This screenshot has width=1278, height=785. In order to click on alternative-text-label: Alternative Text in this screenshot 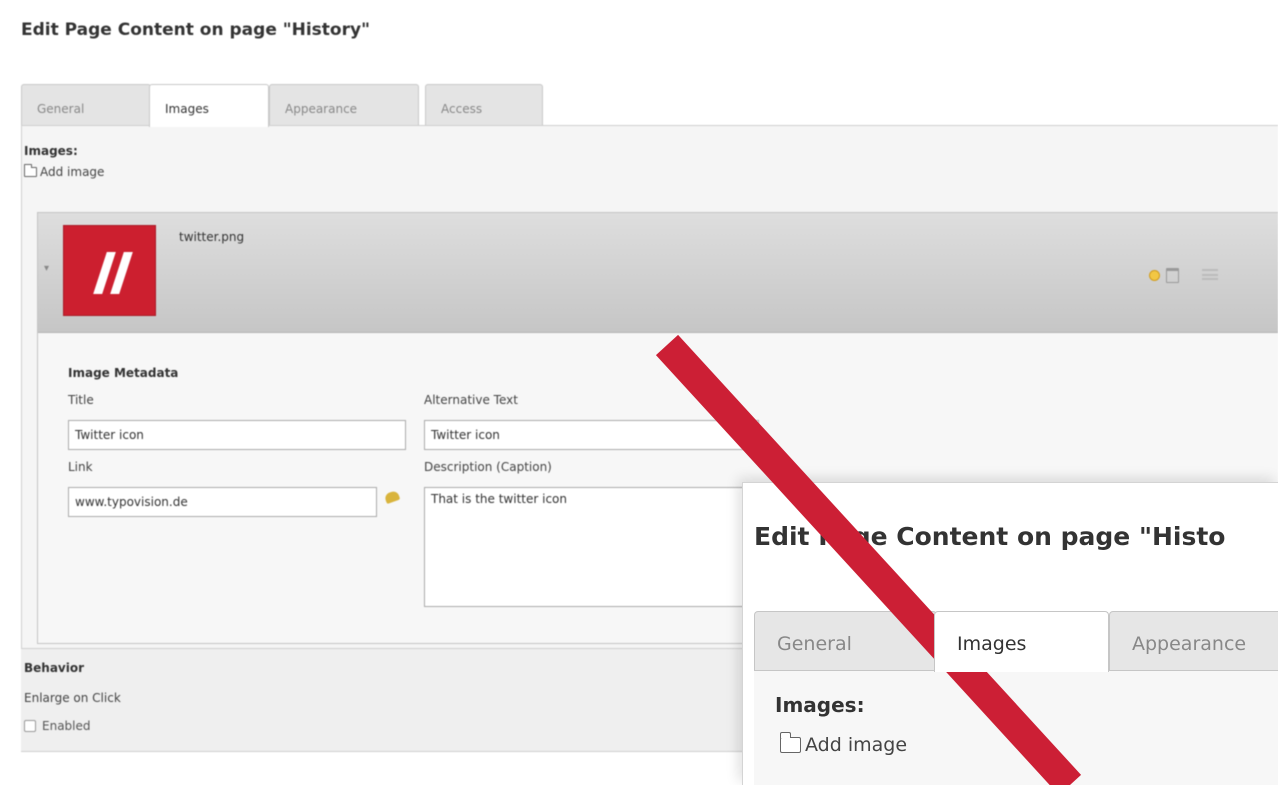, I will do `click(471, 400)`.